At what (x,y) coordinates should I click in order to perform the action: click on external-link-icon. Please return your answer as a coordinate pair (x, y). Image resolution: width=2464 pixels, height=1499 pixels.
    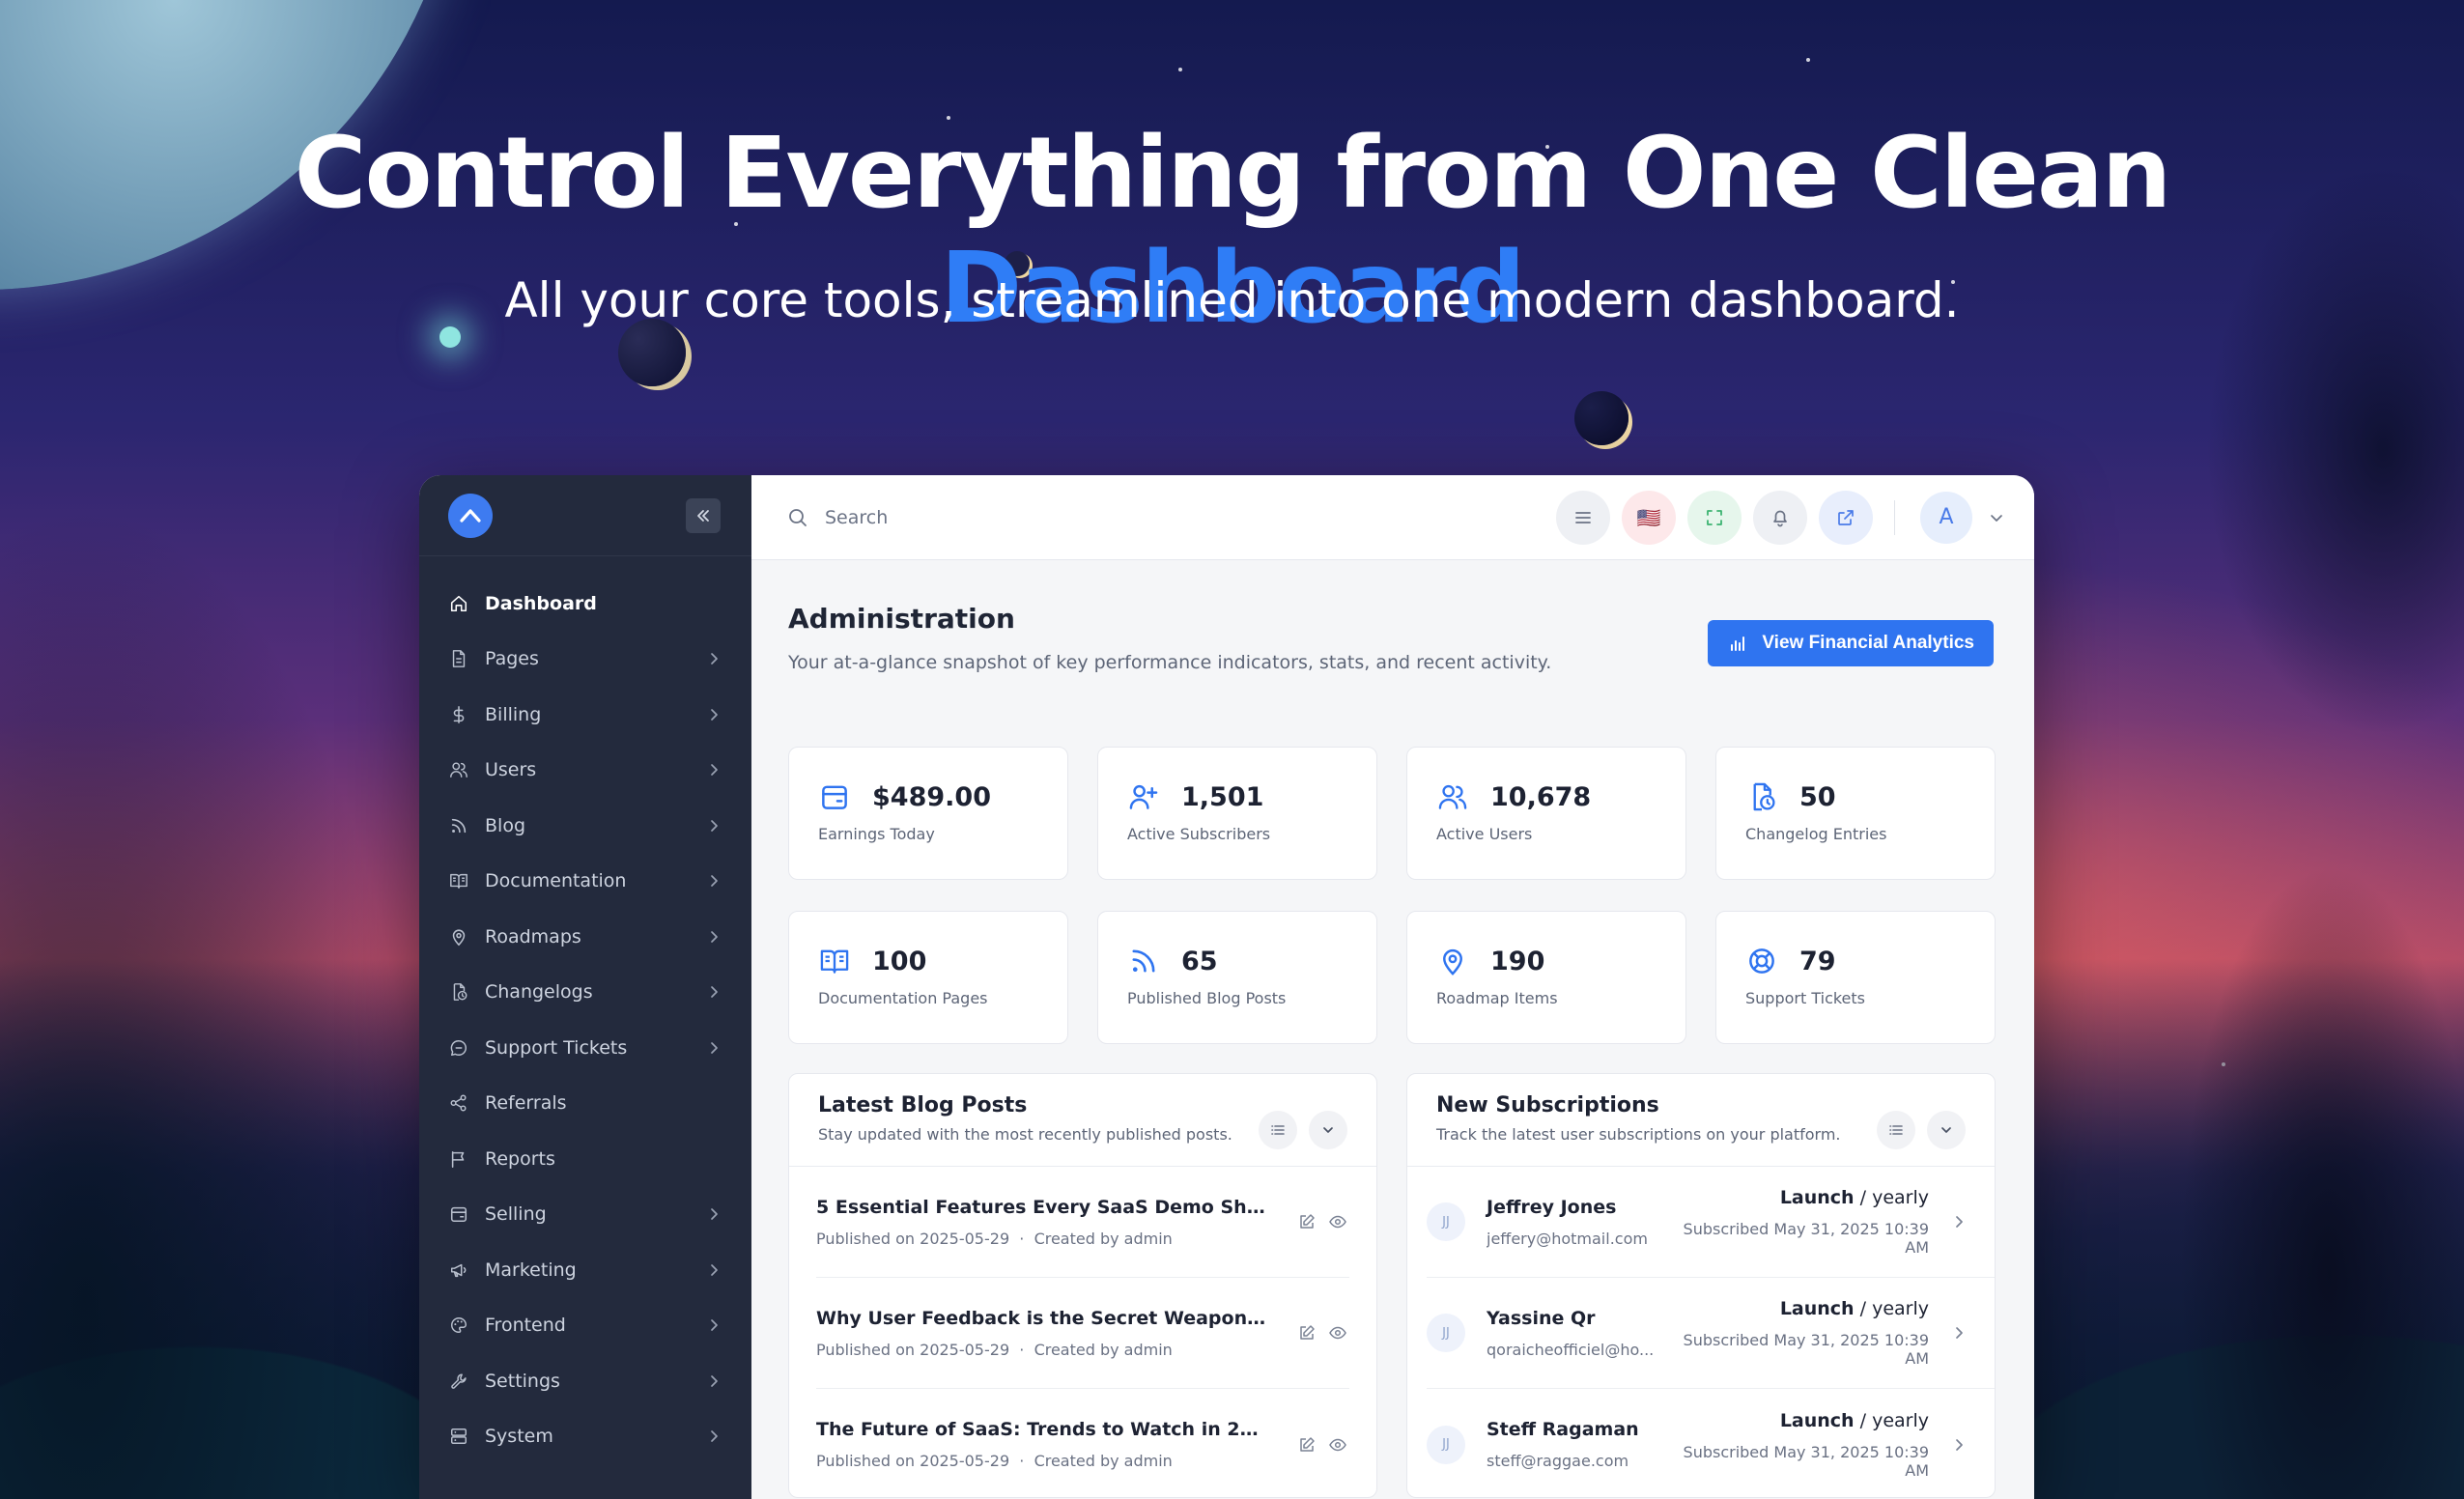
    Looking at the image, I should click on (1846, 517).